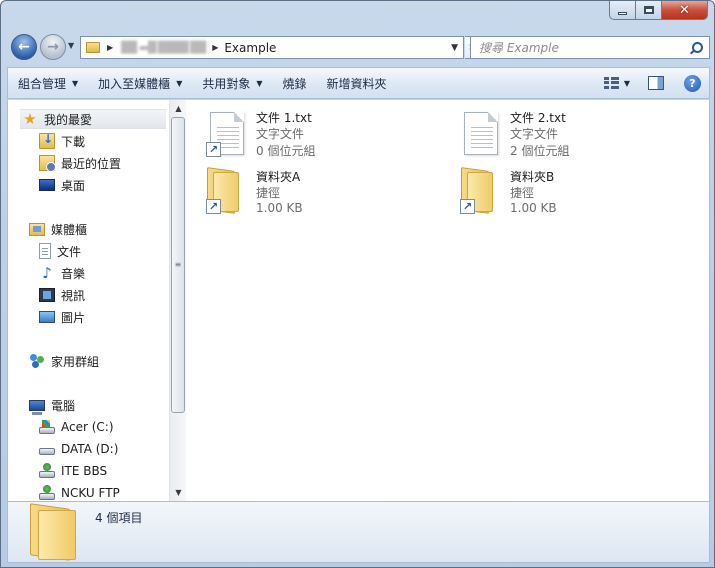  Describe the element at coordinates (286, 151) in the screenshot. I see `file-size: 0 個位元組` at that location.